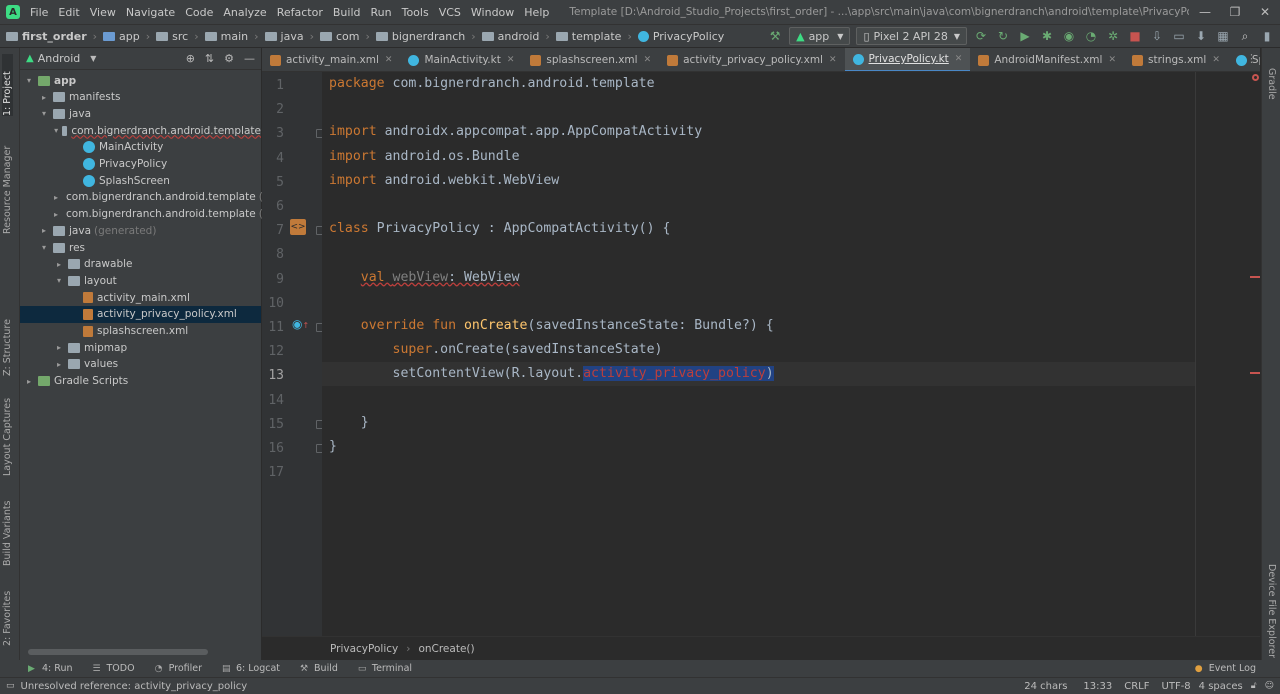 The width and height of the screenshot is (1280, 694). I want to click on terminal-tool-tab: ▭ Terminal, so click(385, 668).